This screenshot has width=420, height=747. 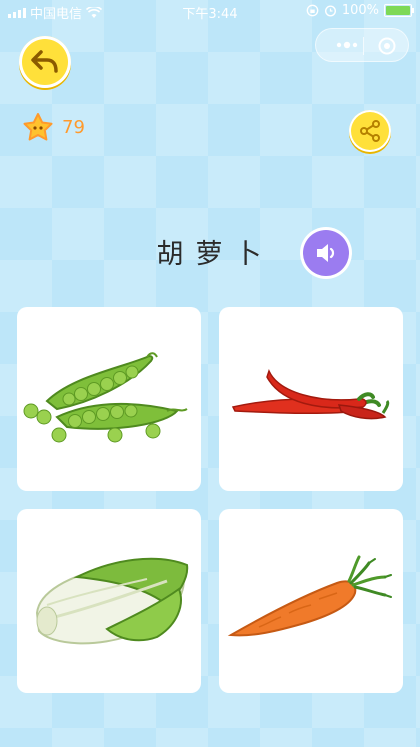 I want to click on speaker-icon, so click(x=326, y=253).